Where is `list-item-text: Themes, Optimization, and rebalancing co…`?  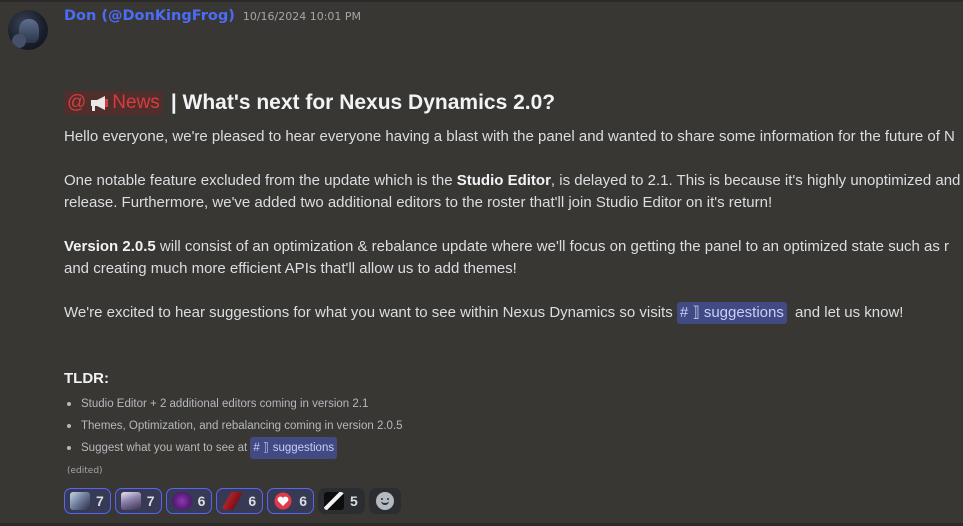
list-item-text: Themes, Optimization, and rebalancing co… is located at coordinates (242, 426).